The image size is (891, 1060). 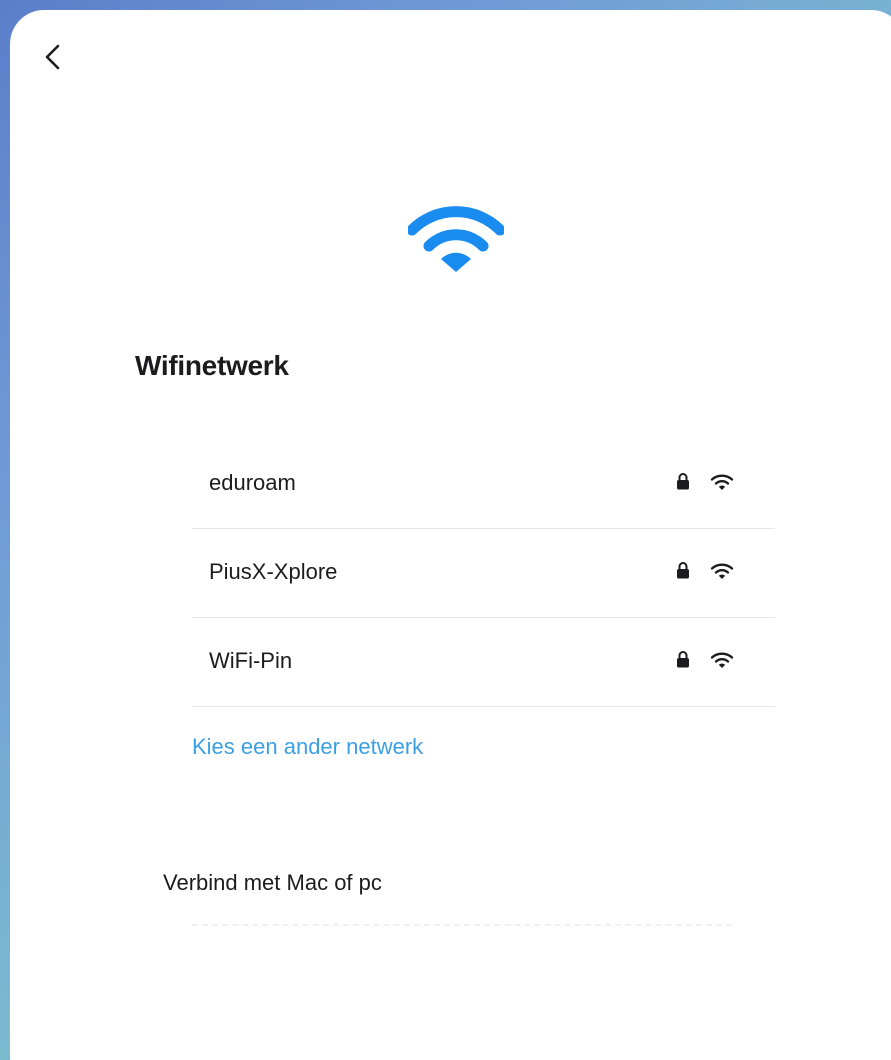 What do you see at coordinates (483, 662) in the screenshot?
I see `network-row-wifi-pin: WiFi-Pin` at bounding box center [483, 662].